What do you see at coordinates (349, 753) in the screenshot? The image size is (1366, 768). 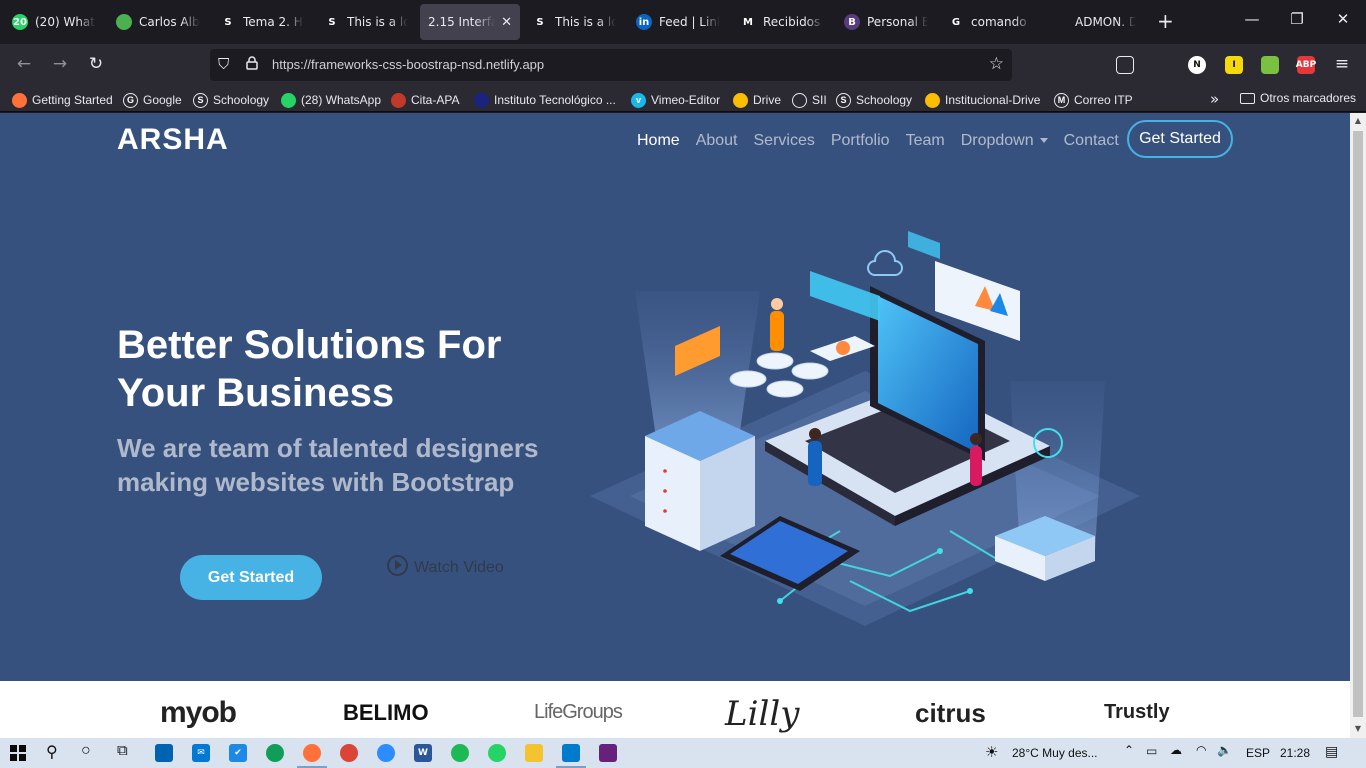 I see `chrome-icon` at bounding box center [349, 753].